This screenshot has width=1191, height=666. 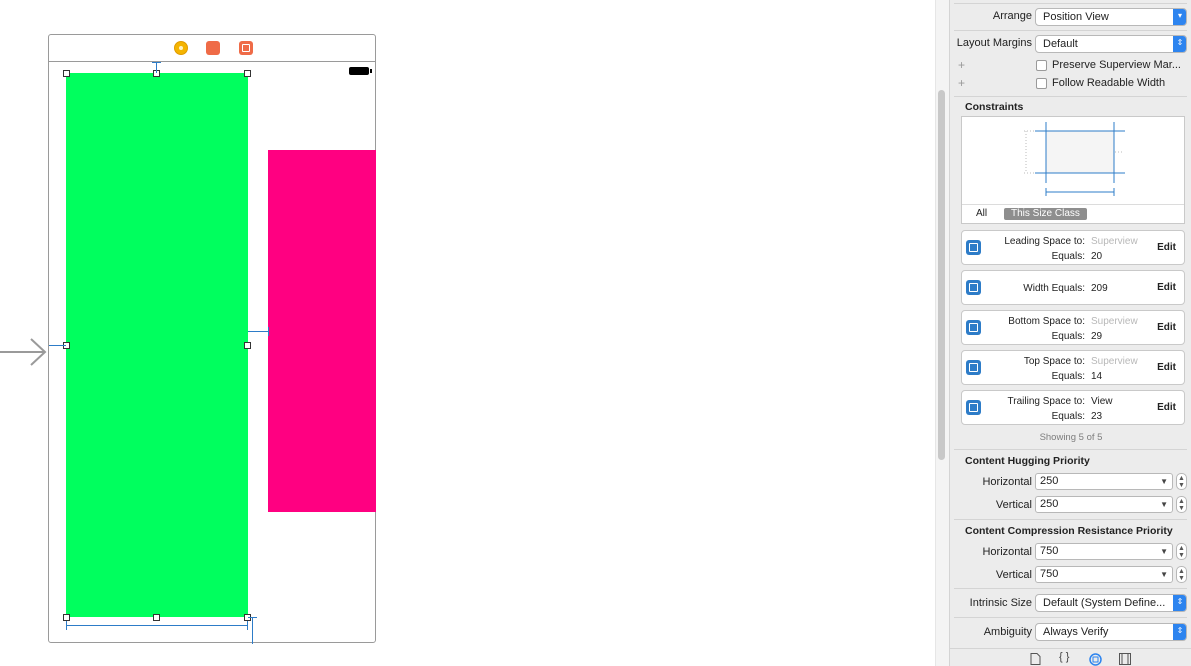 What do you see at coordinates (1095, 659) in the screenshot?
I see `size-inspector-icon` at bounding box center [1095, 659].